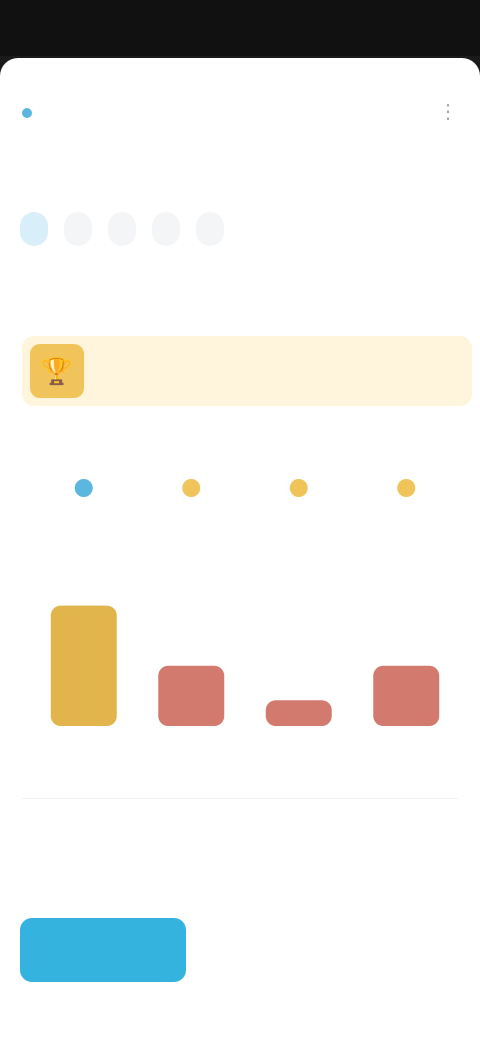 This screenshot has width=480, height=1040. What do you see at coordinates (250, 232) in the screenshot?
I see `tab-bar` at bounding box center [250, 232].